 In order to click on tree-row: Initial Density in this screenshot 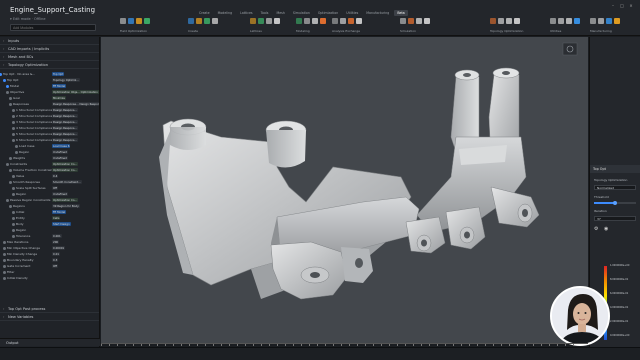, I will do `click(49, 278)`.